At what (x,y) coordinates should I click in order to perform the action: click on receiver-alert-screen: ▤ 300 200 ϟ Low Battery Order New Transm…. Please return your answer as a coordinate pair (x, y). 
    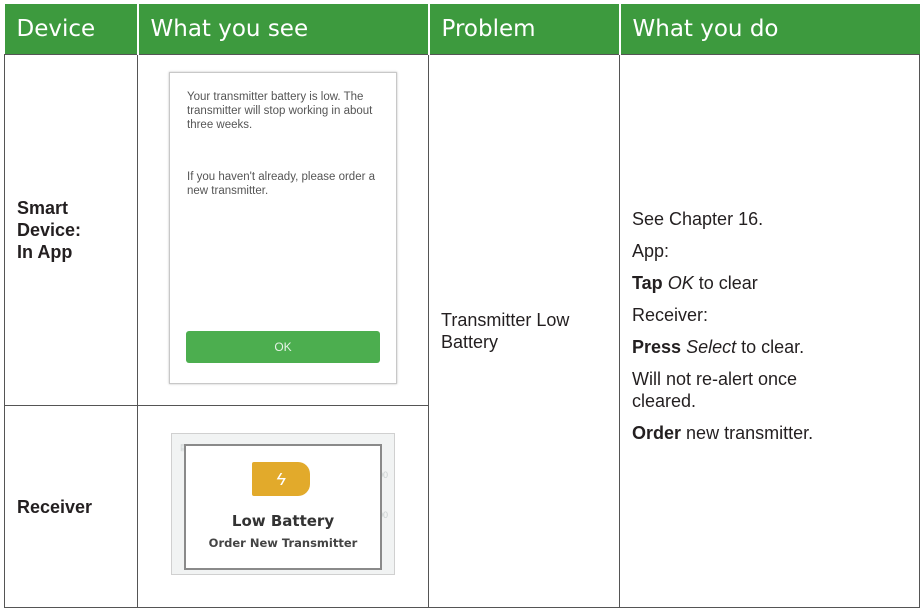
    Looking at the image, I should click on (283, 504).